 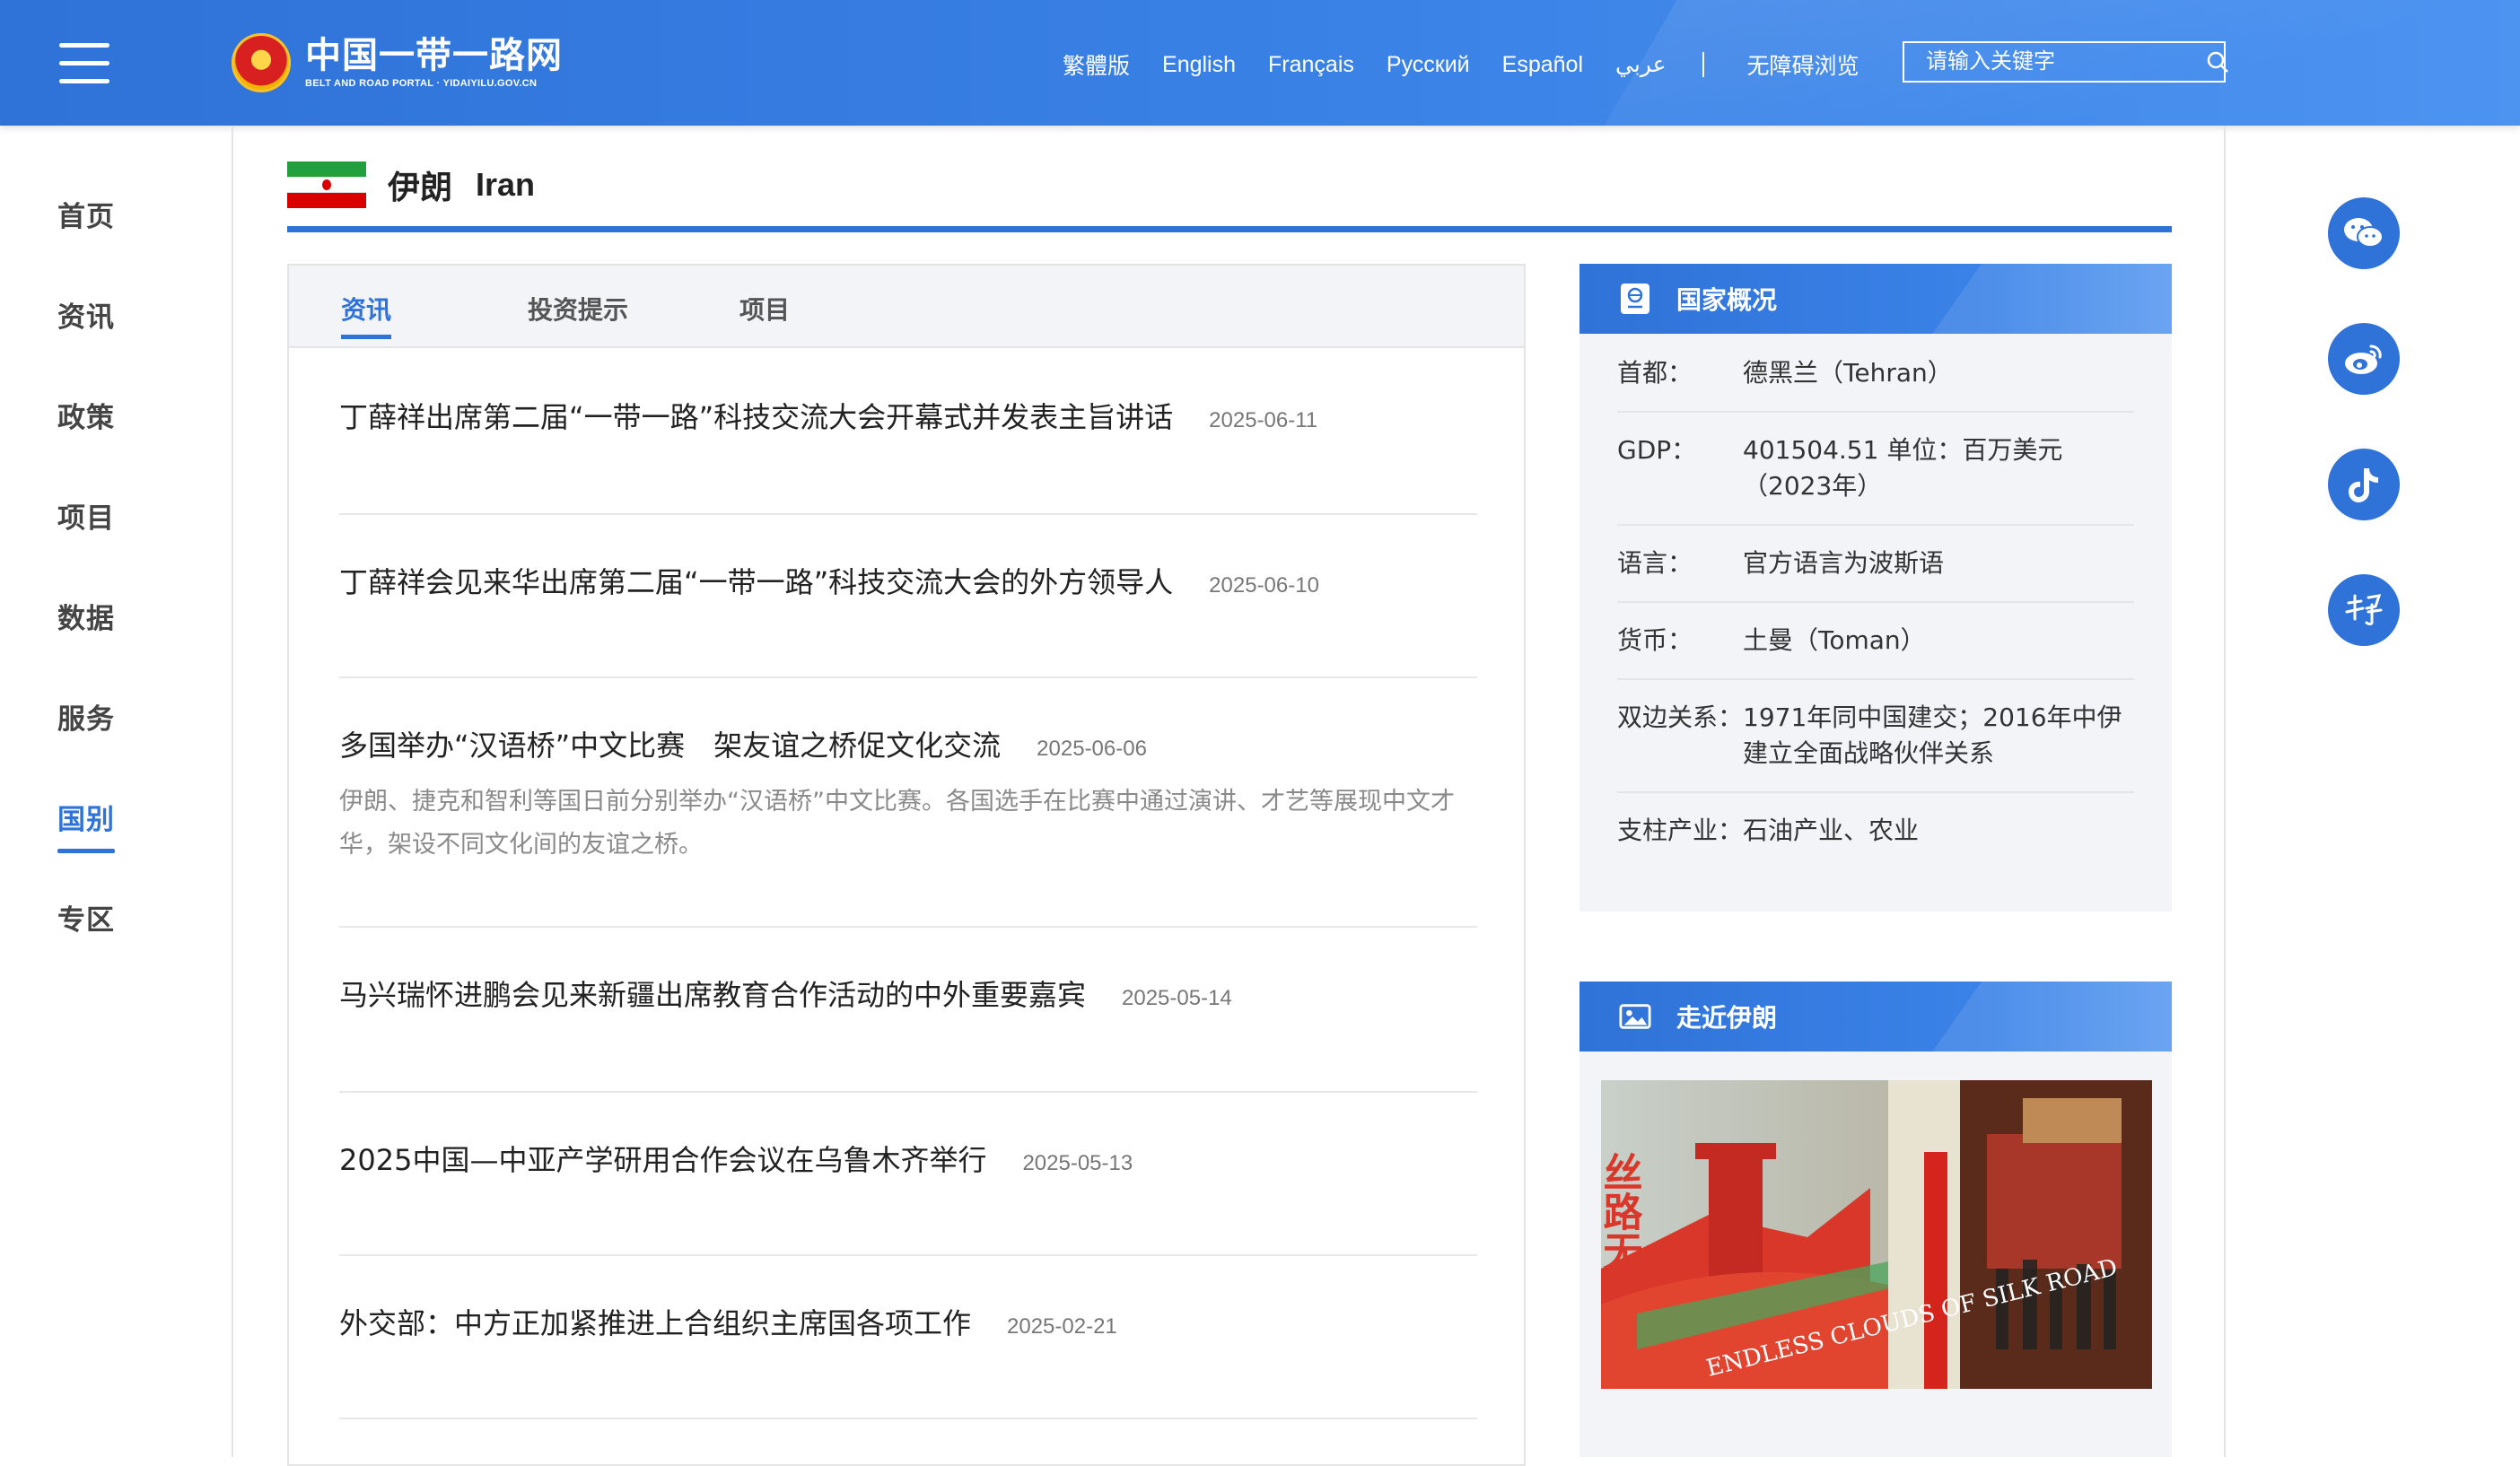 I want to click on fact-row-capital: 首都： 德黑兰（Tehran）, so click(x=1875, y=373).